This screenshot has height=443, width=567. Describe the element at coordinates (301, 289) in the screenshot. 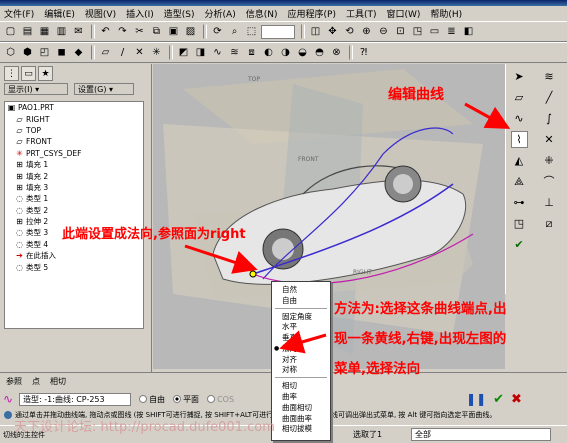

I see `context-menu-item: 自然` at that location.